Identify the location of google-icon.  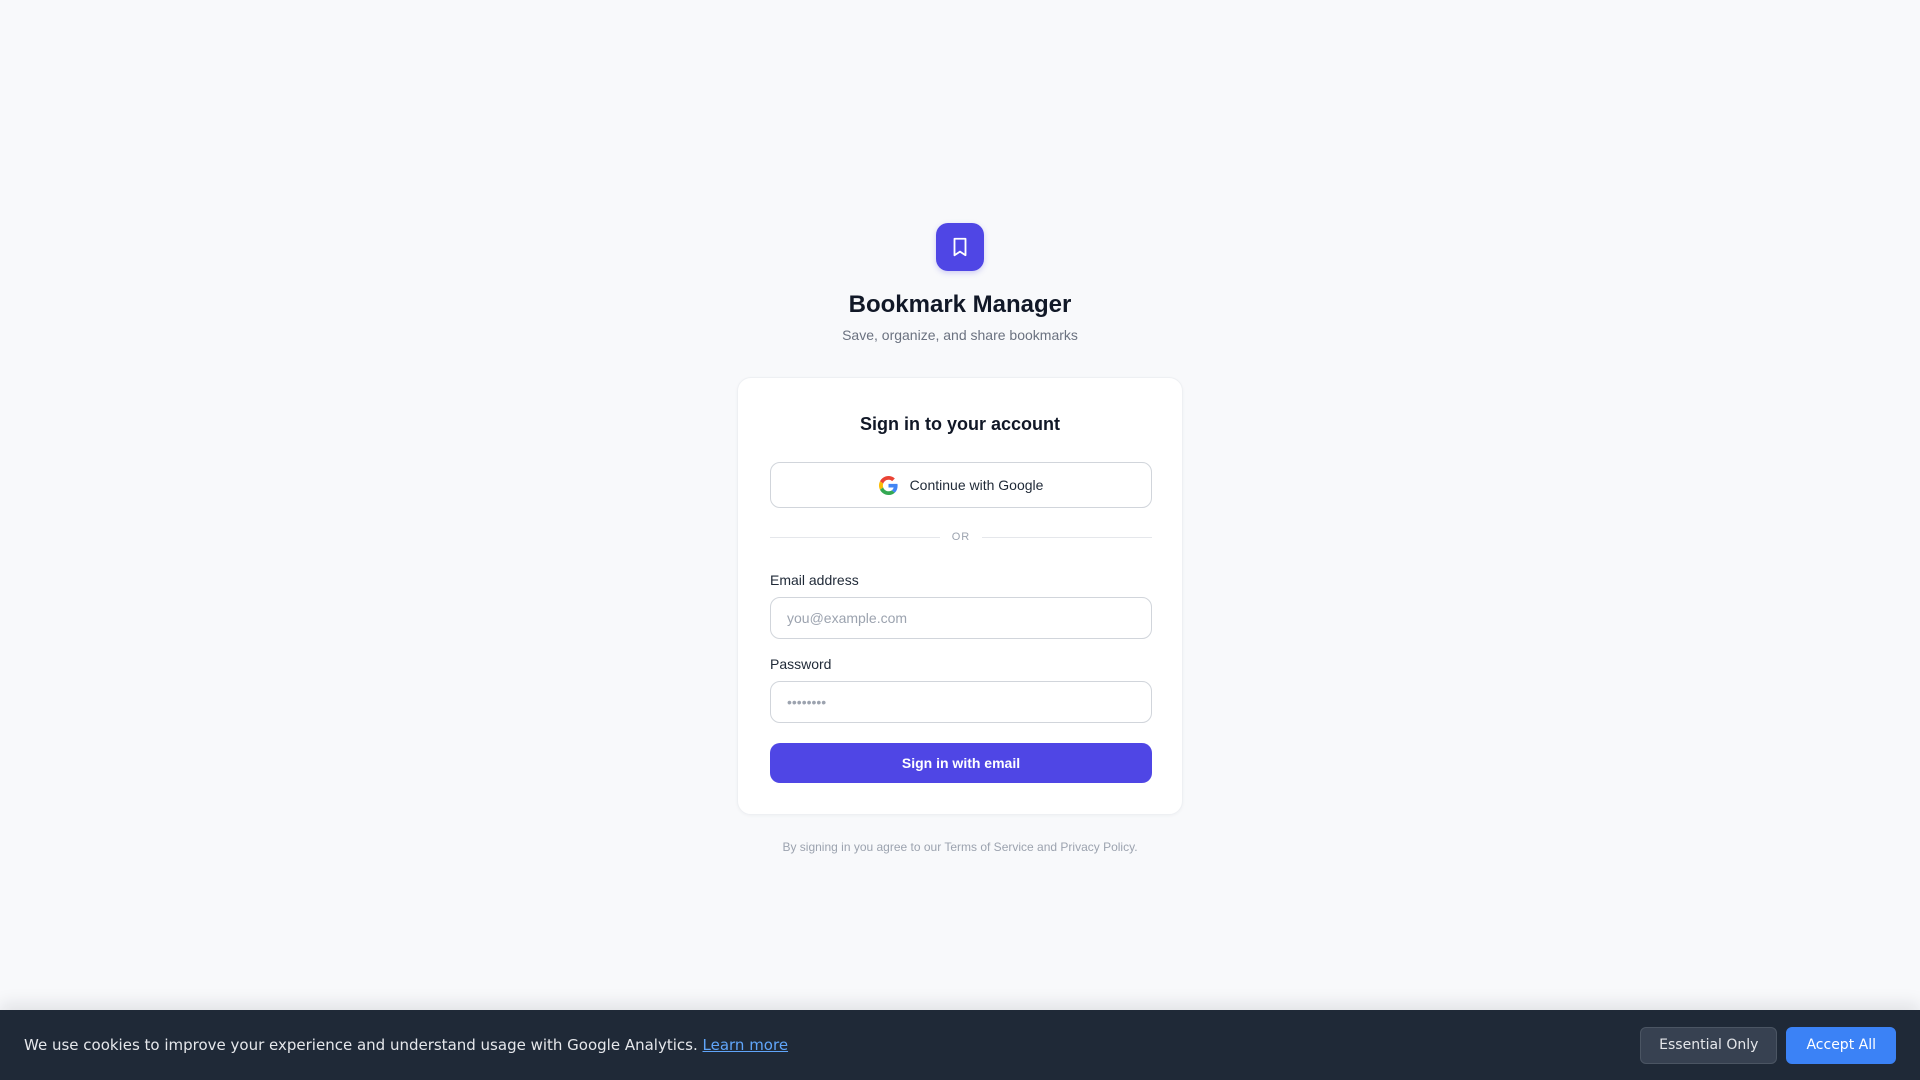
(888, 485).